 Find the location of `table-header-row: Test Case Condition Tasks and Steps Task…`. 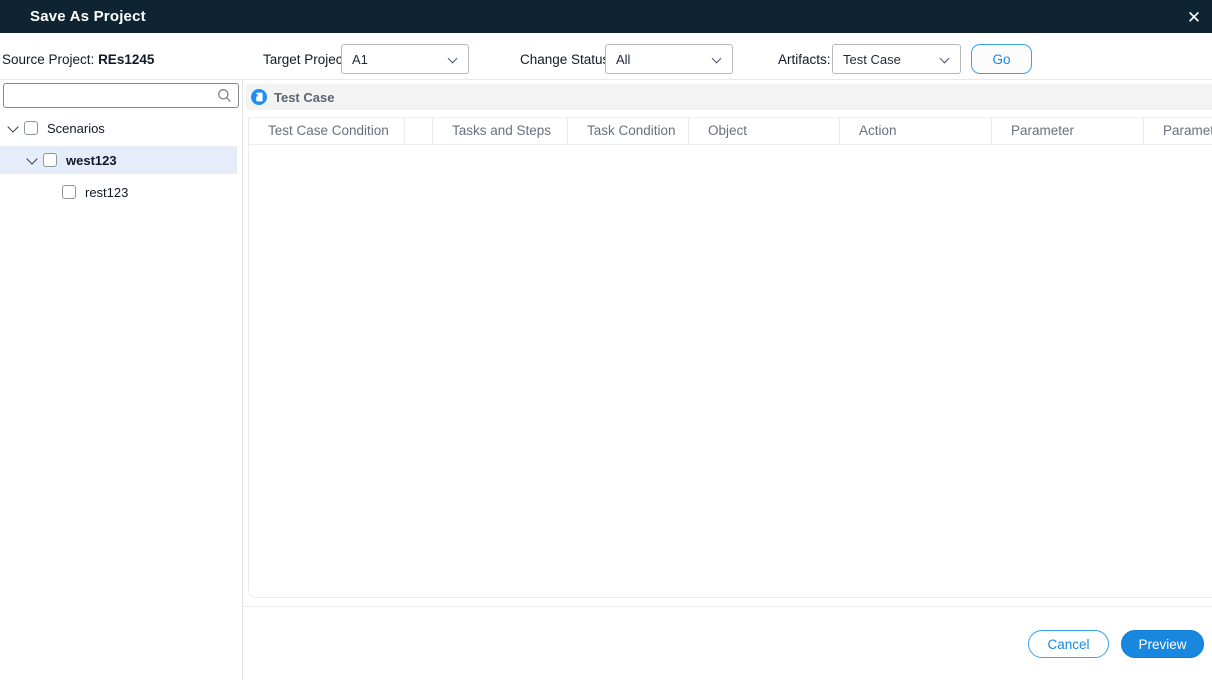

table-header-row: Test Case Condition Tasks and Steps Task… is located at coordinates (730, 131).